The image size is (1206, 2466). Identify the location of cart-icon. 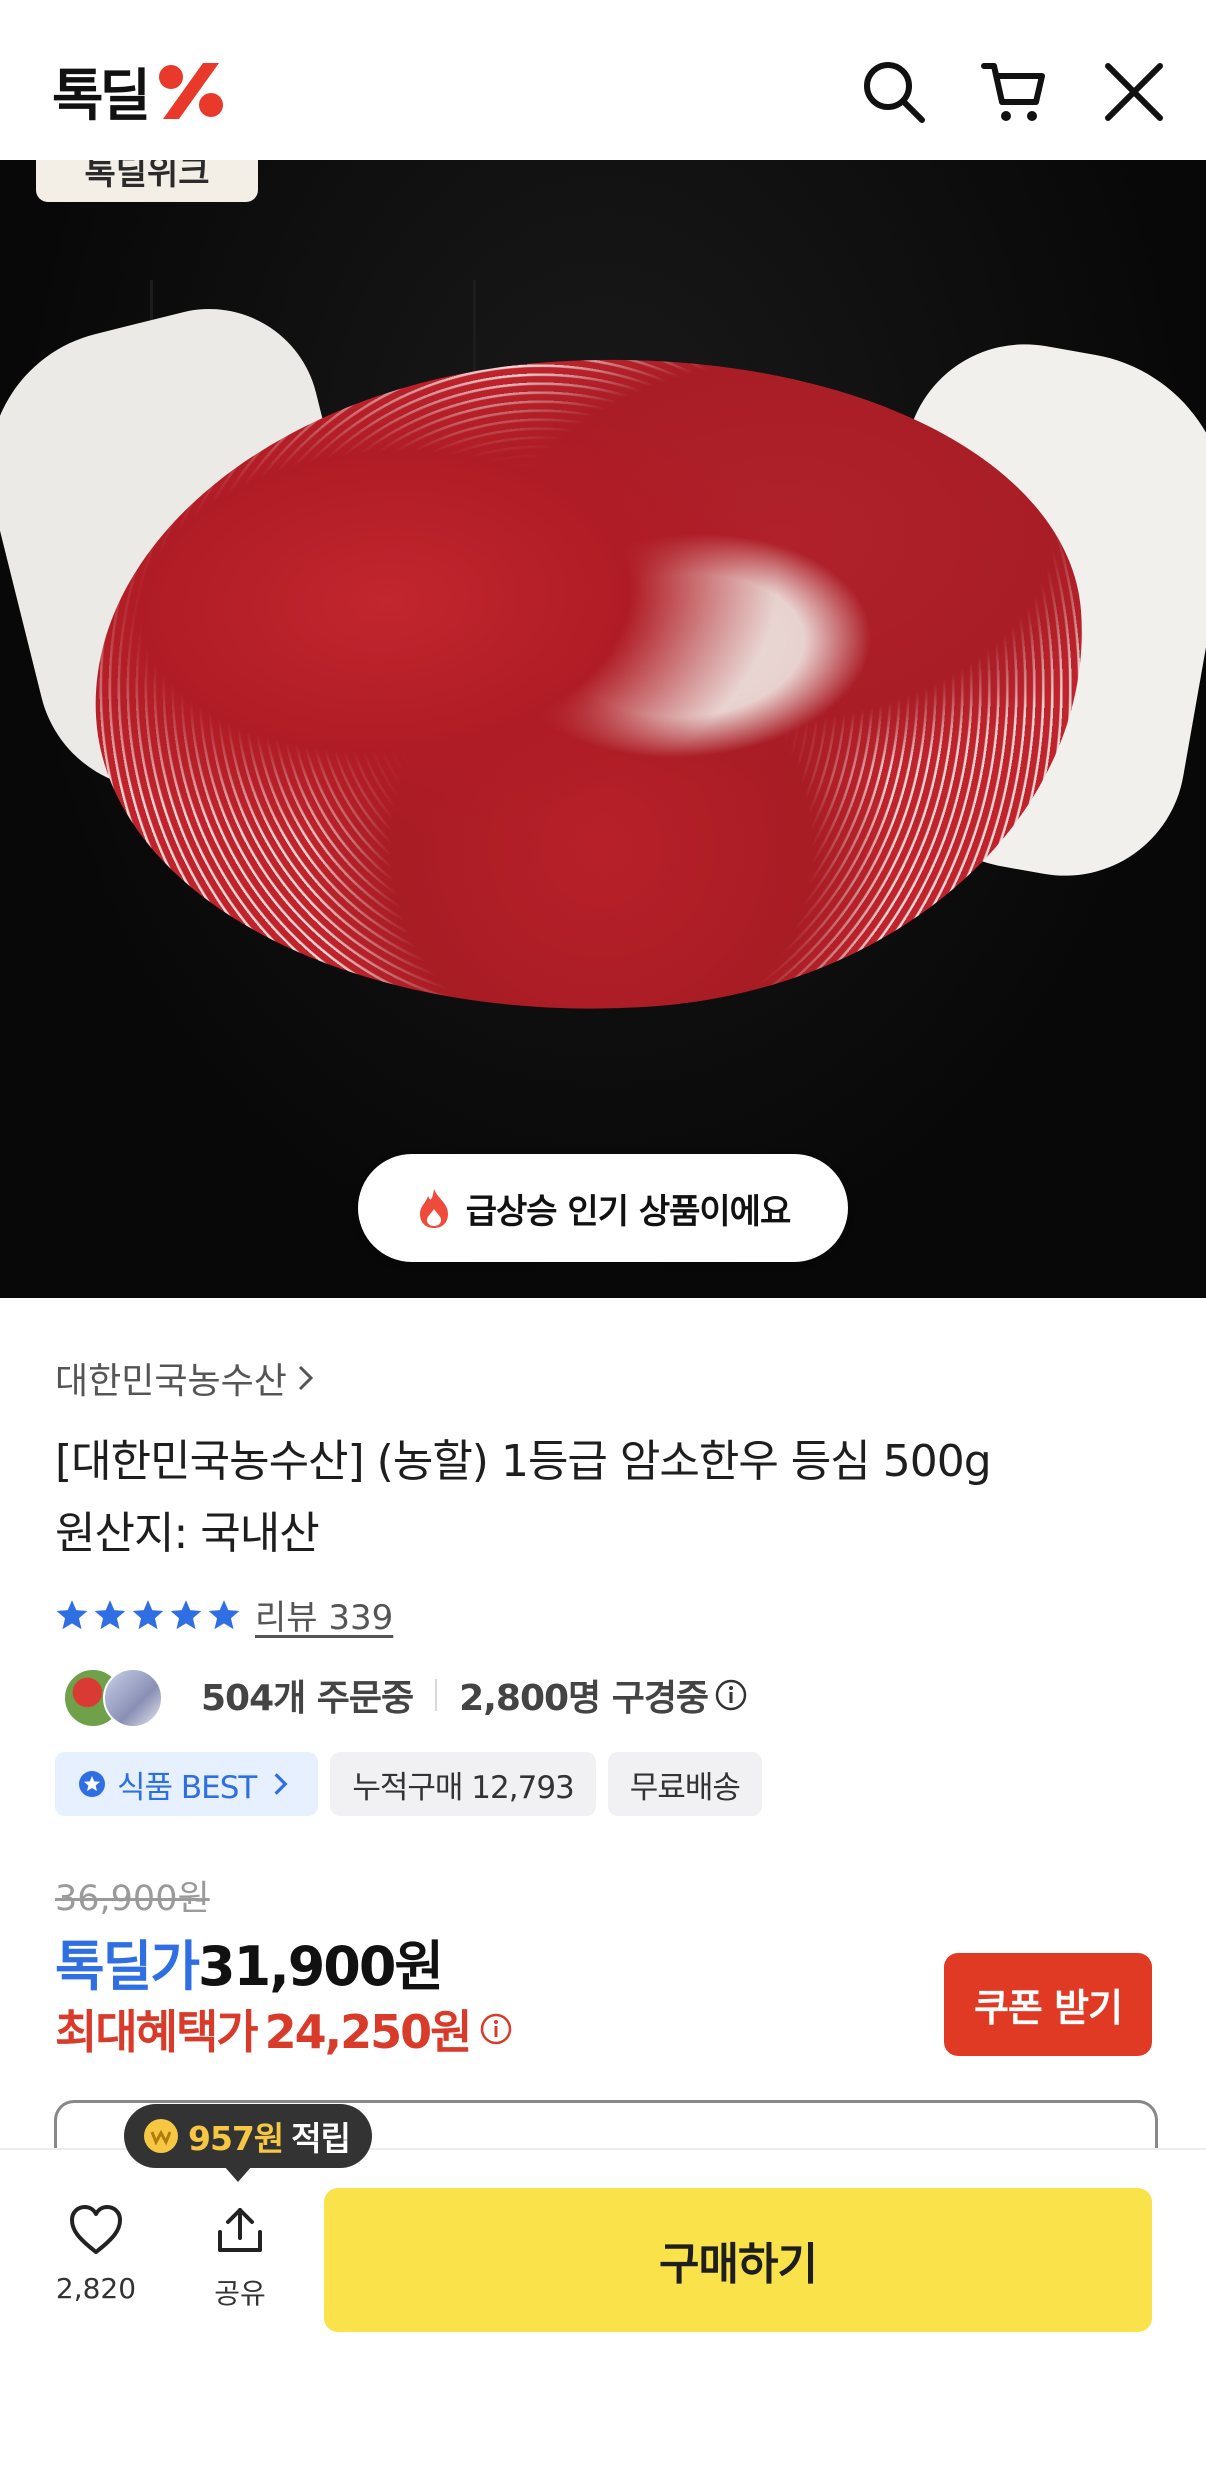
(1014, 92).